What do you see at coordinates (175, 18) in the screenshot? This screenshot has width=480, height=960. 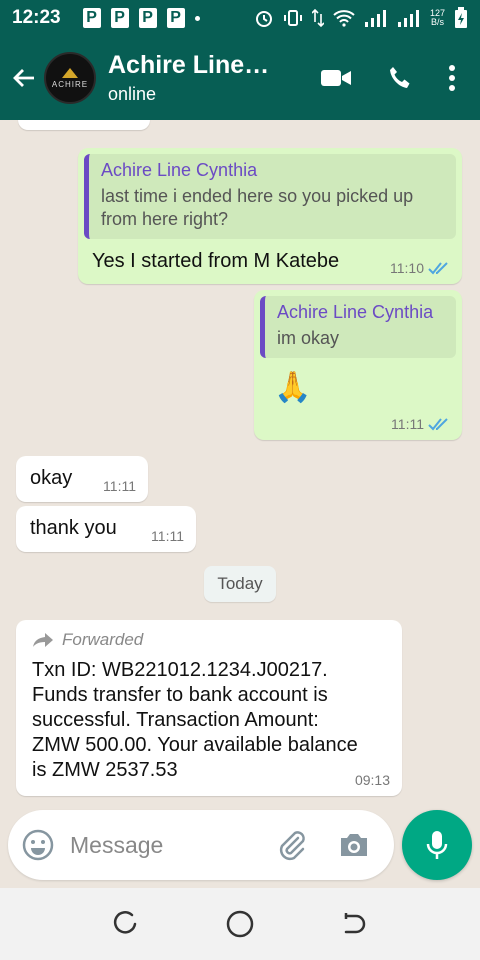 I see `notification-badge-4: P` at bounding box center [175, 18].